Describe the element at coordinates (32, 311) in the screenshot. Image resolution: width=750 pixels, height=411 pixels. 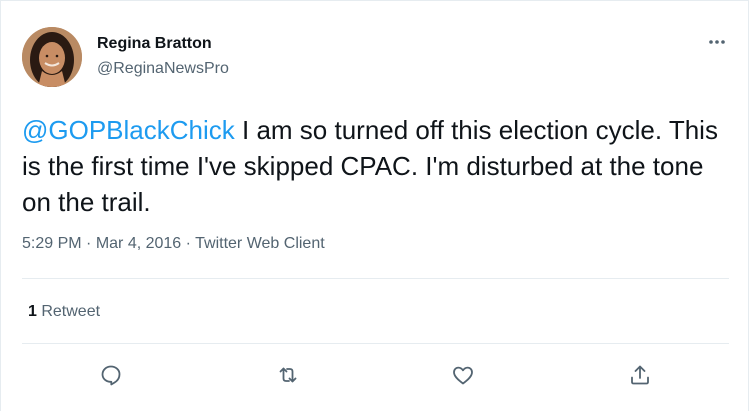
I see `retweet-count: 1` at that location.